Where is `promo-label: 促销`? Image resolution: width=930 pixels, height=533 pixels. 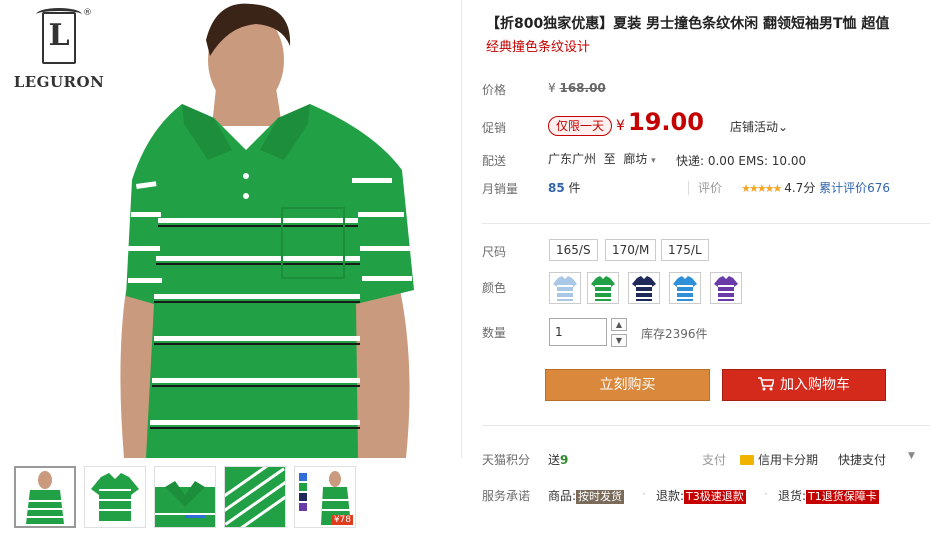
promo-label: 促销 is located at coordinates (494, 128).